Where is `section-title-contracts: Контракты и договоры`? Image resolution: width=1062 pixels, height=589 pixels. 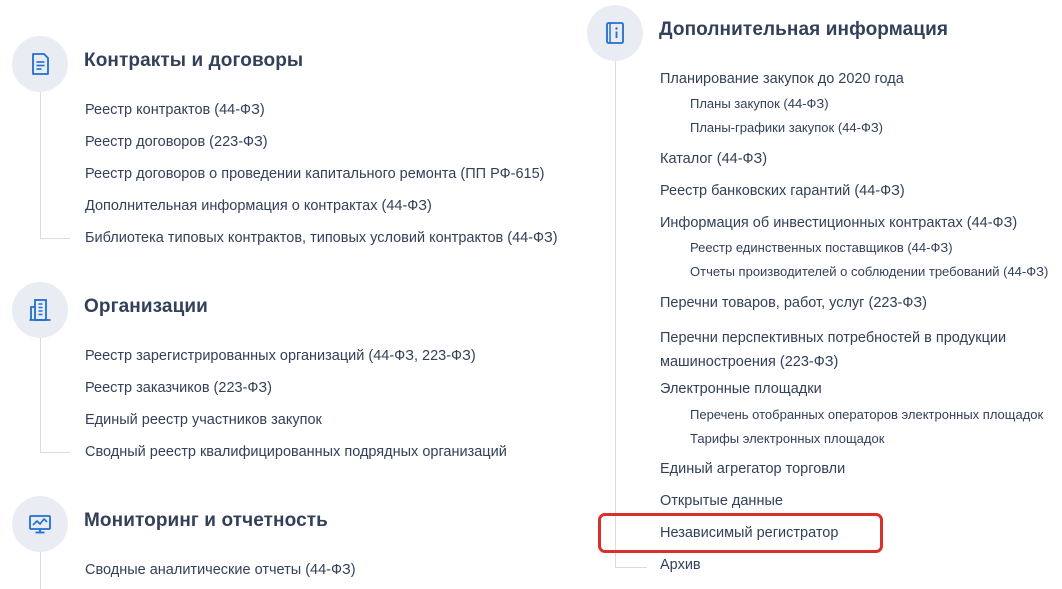
section-title-contracts: Контракты и договоры is located at coordinates (194, 60).